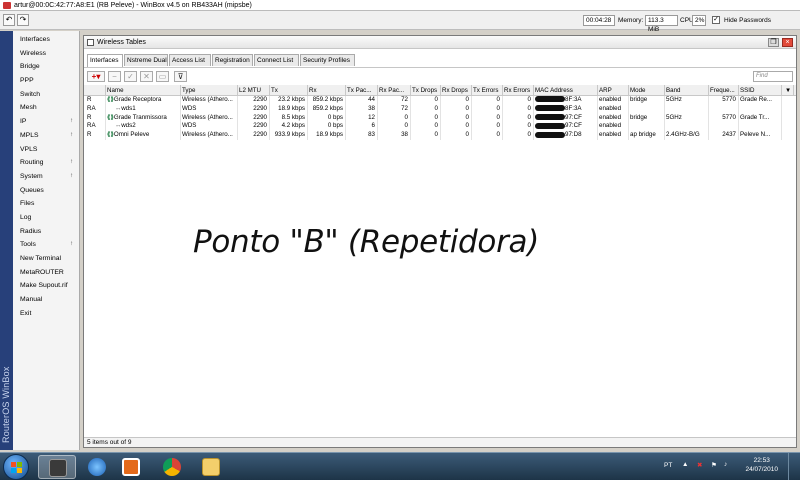 The width and height of the screenshot is (800, 480). Describe the element at coordinates (647, 135) in the screenshot. I see `cell-mode: ap bridge` at that location.